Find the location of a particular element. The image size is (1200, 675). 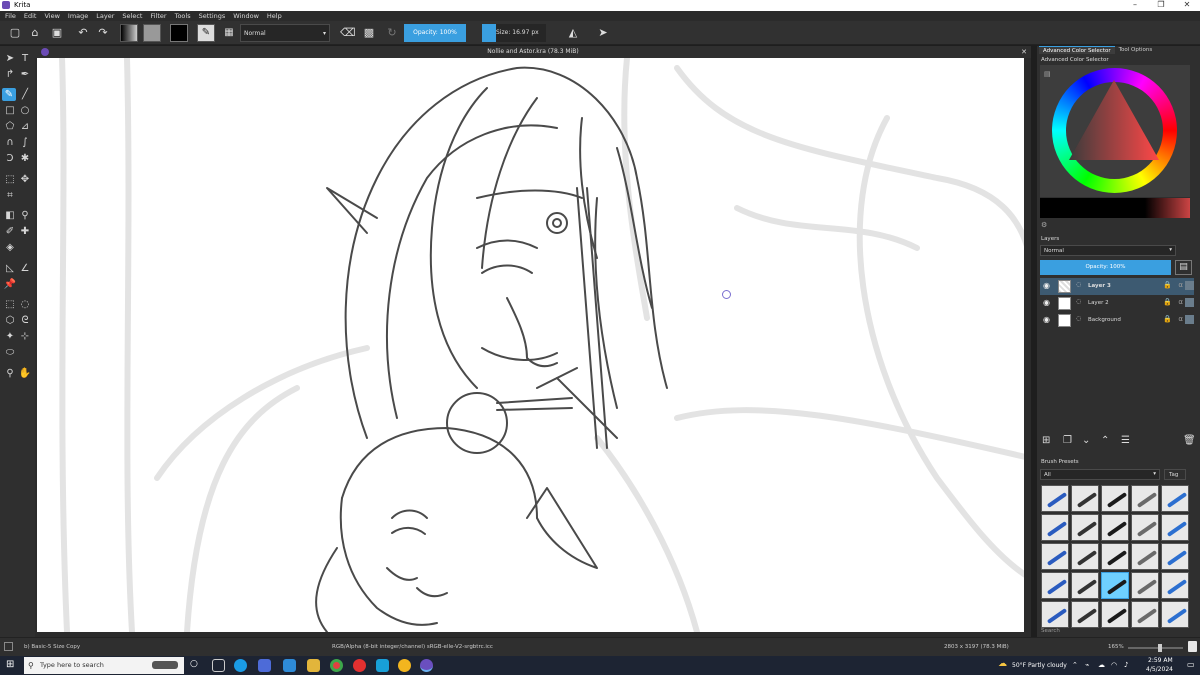

edit-shapes-tool-icon: ↱ is located at coordinates (10, 74).